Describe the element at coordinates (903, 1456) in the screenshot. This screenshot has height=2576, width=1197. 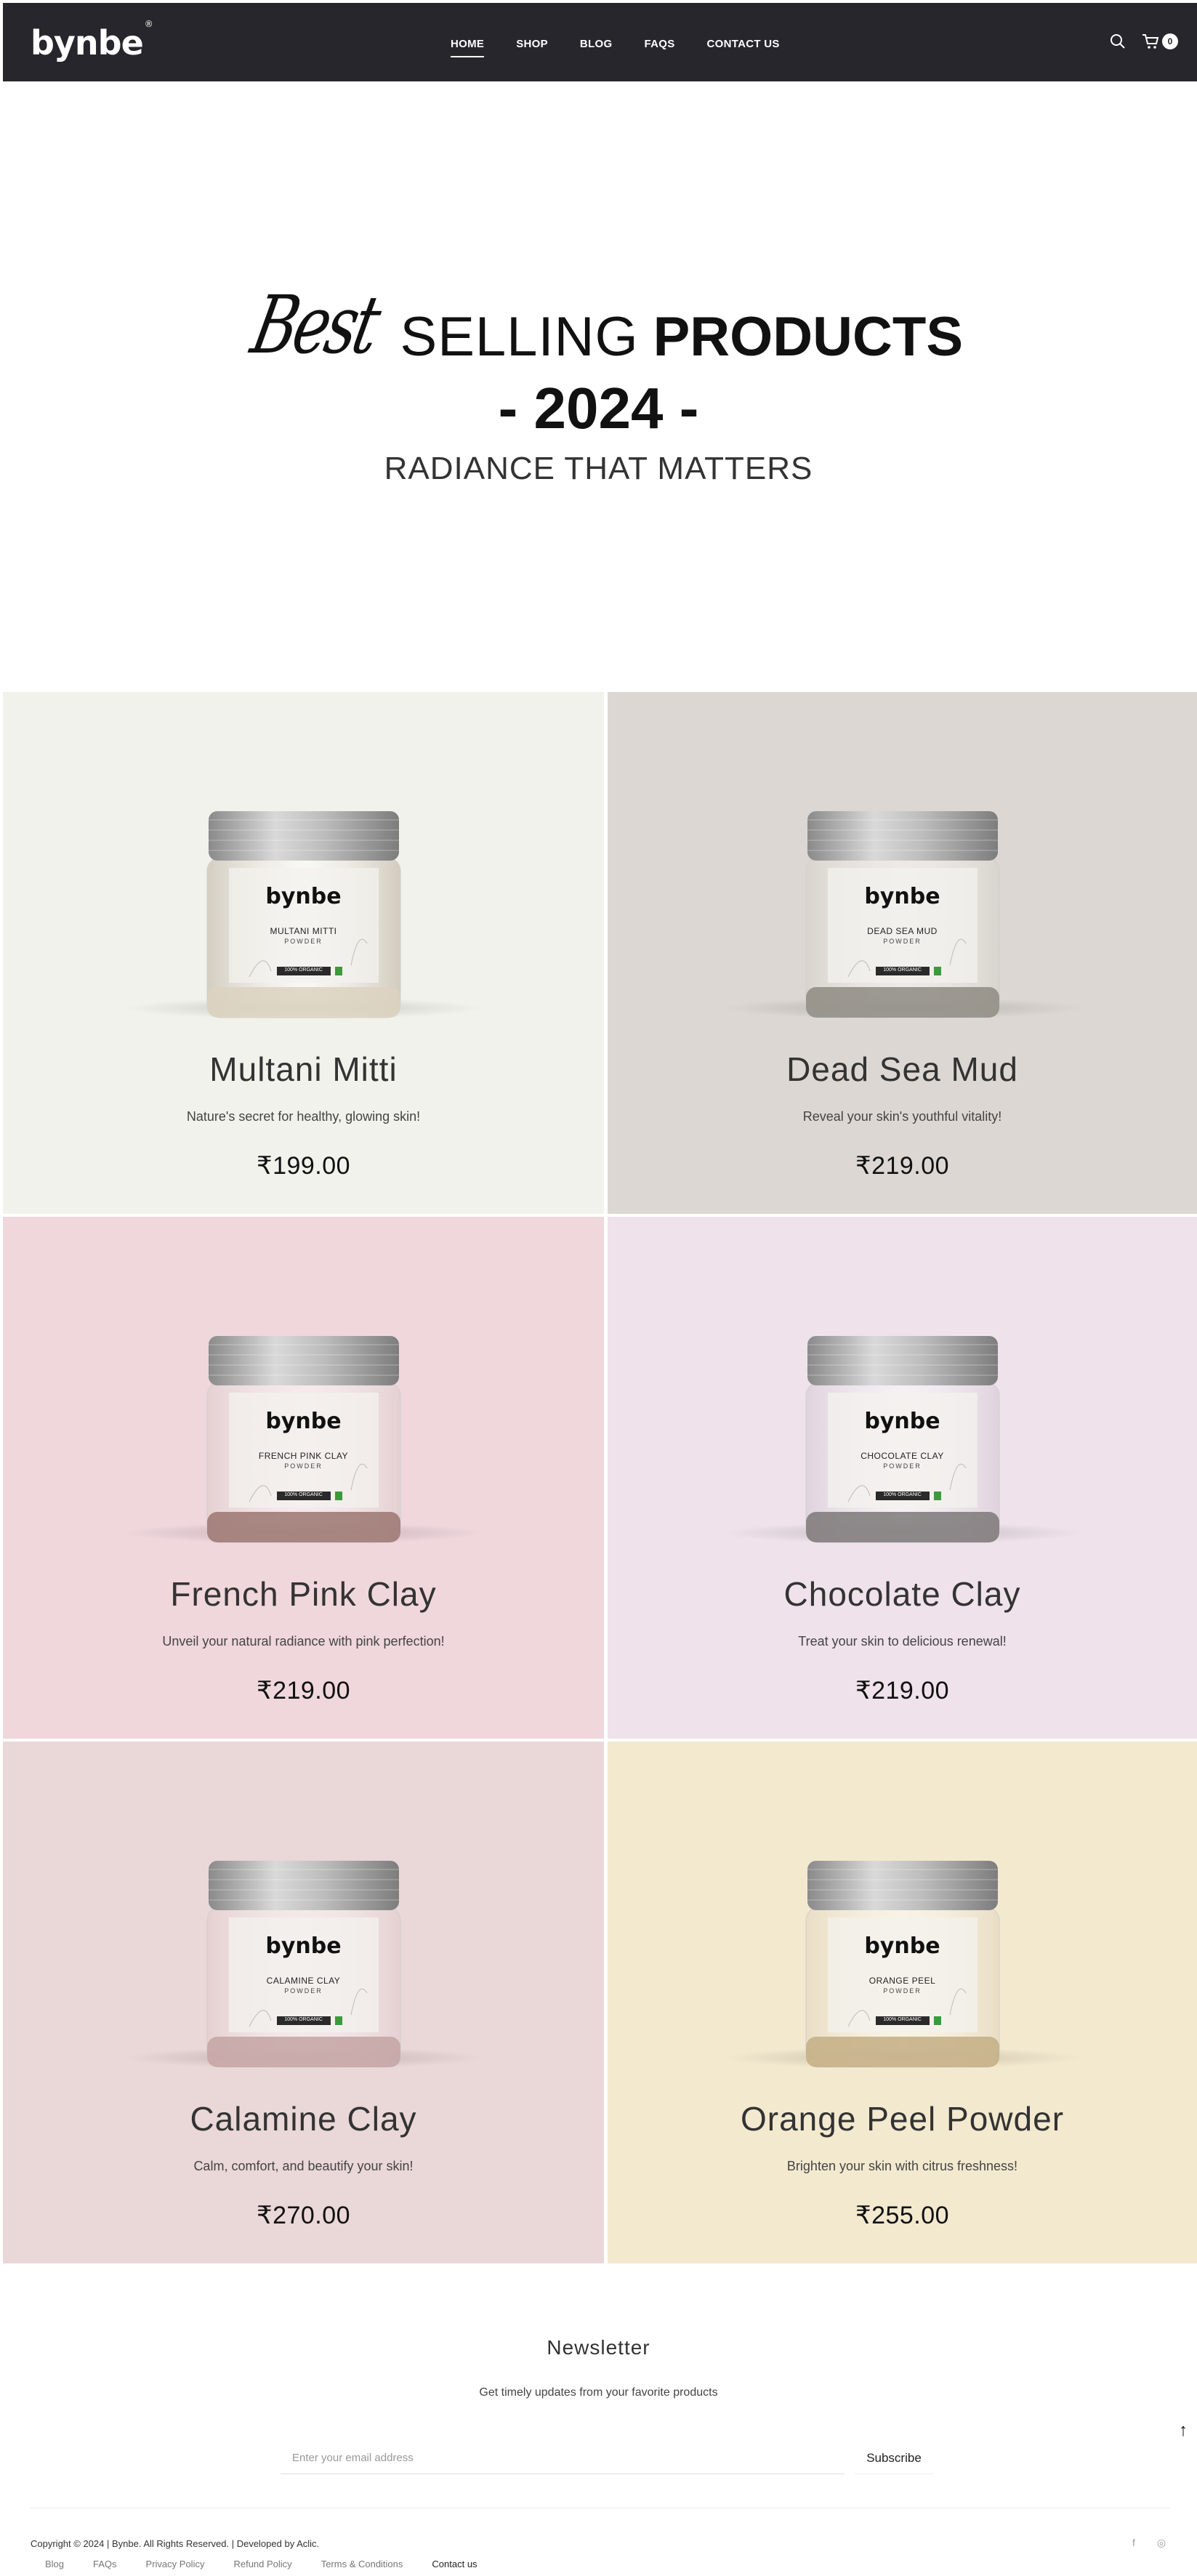
I see `jar-product-label: CHOCOLATE CLAY` at that location.